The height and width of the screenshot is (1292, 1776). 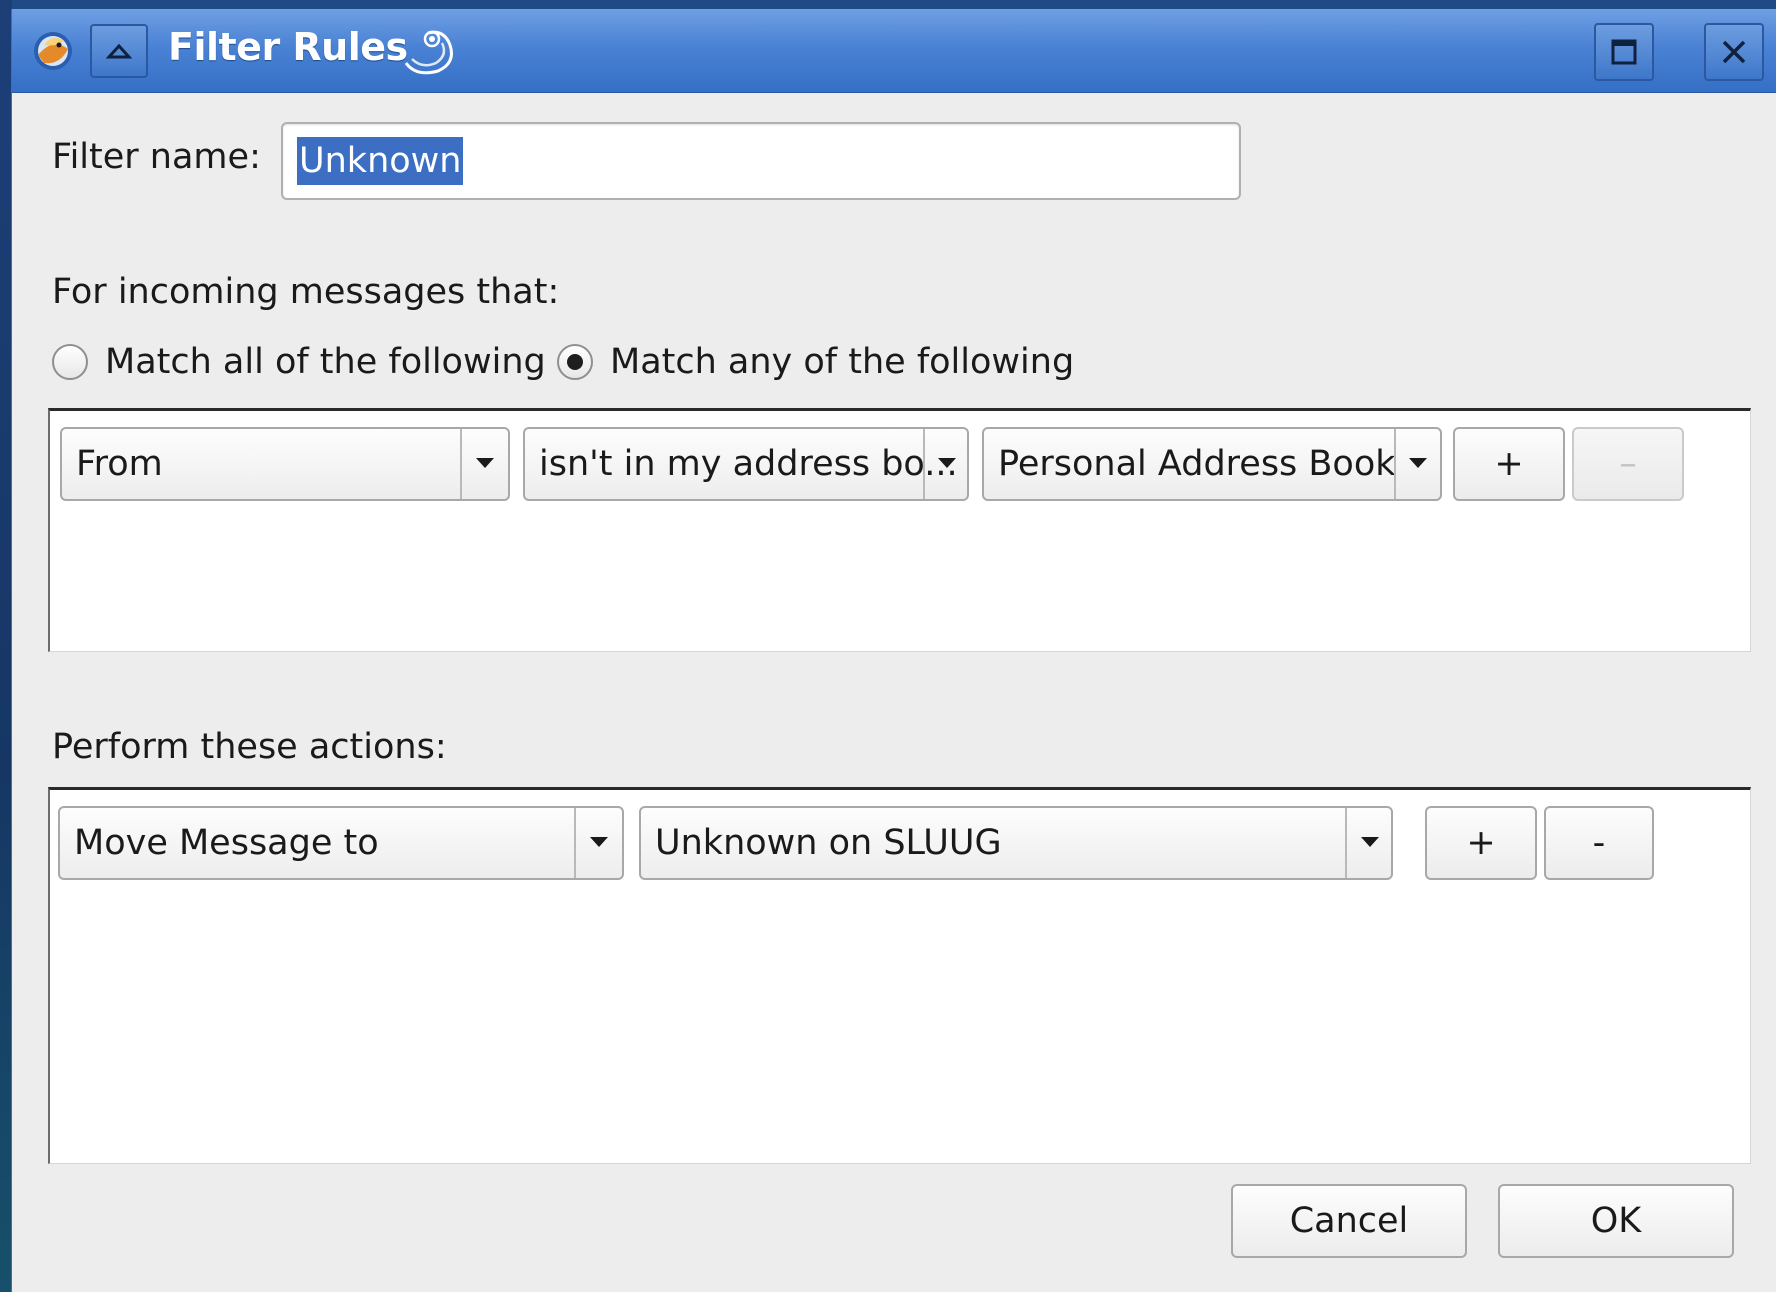 What do you see at coordinates (1197, 464) in the screenshot?
I see `rule-addressbook-value: Personal Address Book` at bounding box center [1197, 464].